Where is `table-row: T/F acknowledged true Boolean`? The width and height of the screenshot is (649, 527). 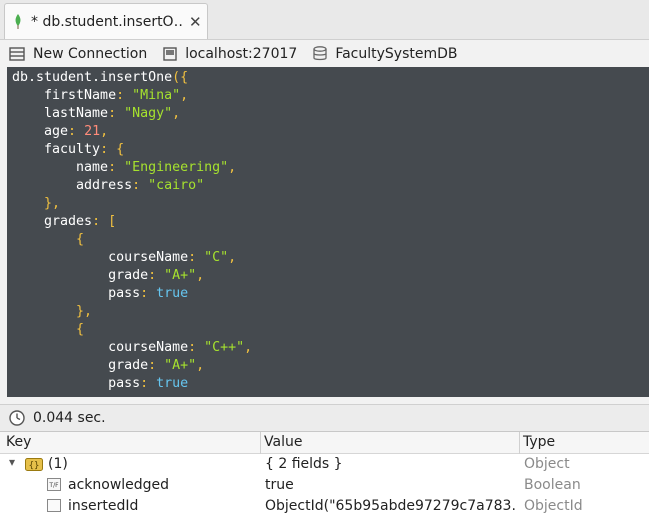 table-row: T/F acknowledged true Boolean is located at coordinates (324, 485).